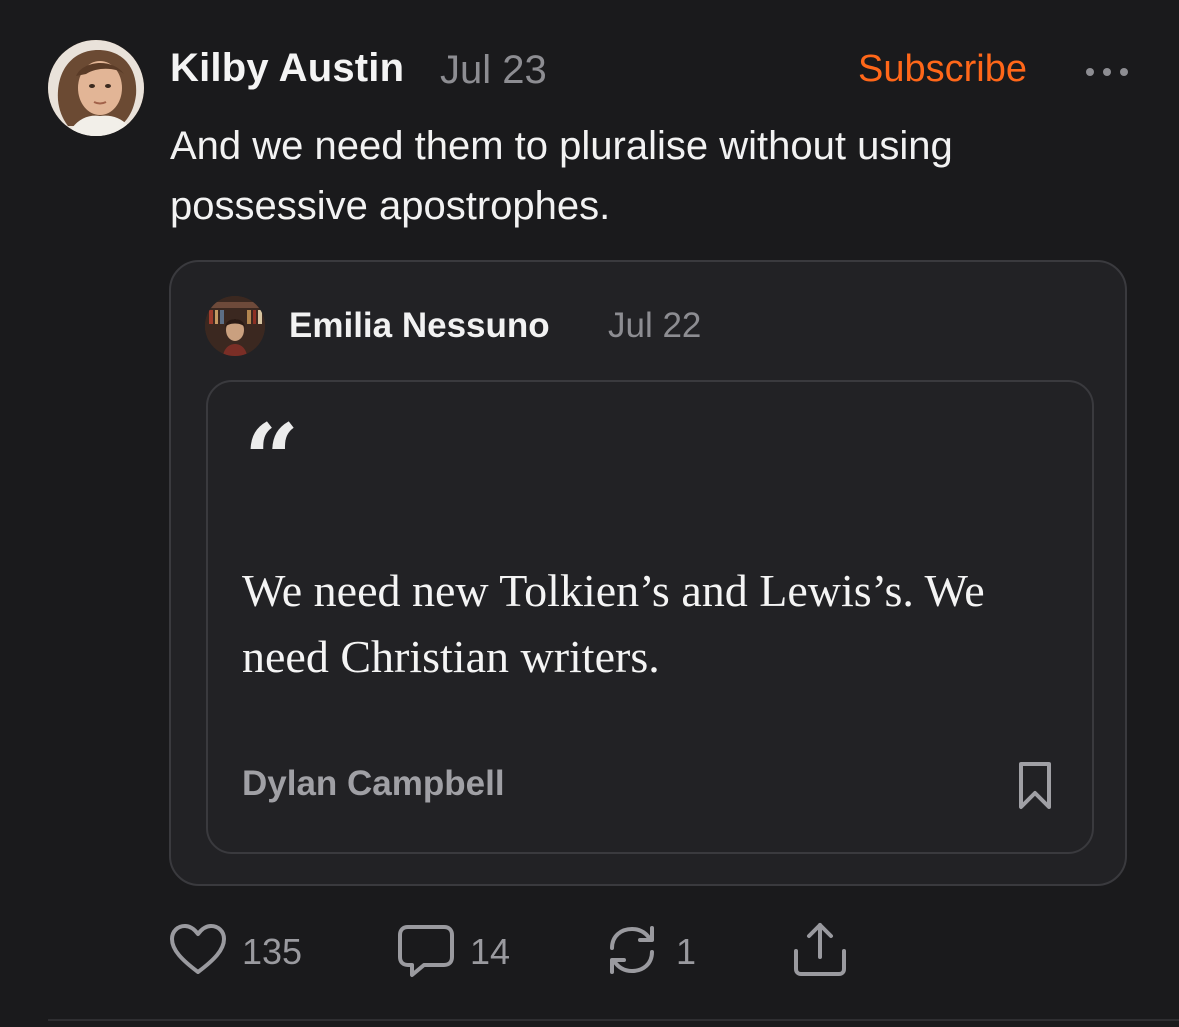 The height and width of the screenshot is (1027, 1179). What do you see at coordinates (490, 951) in the screenshot?
I see `comment-count: 14` at bounding box center [490, 951].